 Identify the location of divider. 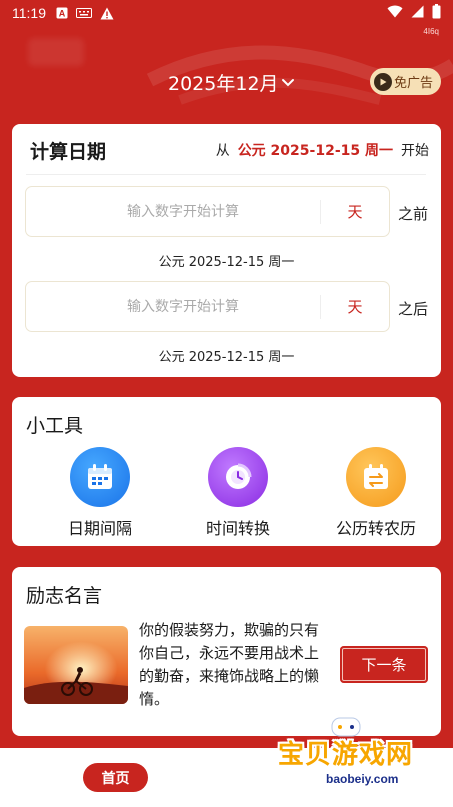
(226, 174).